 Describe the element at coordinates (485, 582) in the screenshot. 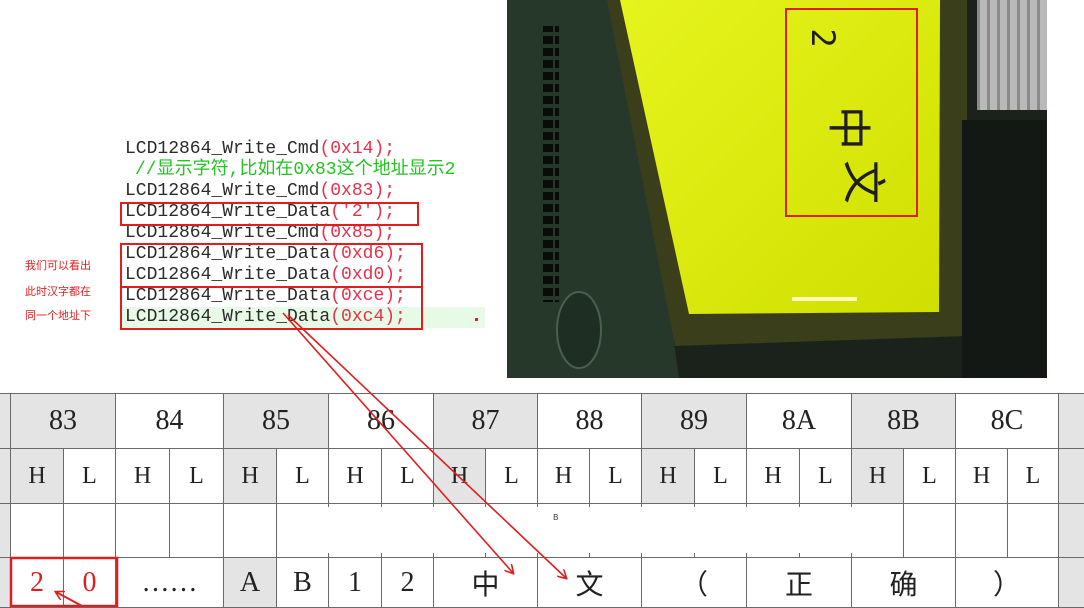

I see `content-cell: 中` at that location.